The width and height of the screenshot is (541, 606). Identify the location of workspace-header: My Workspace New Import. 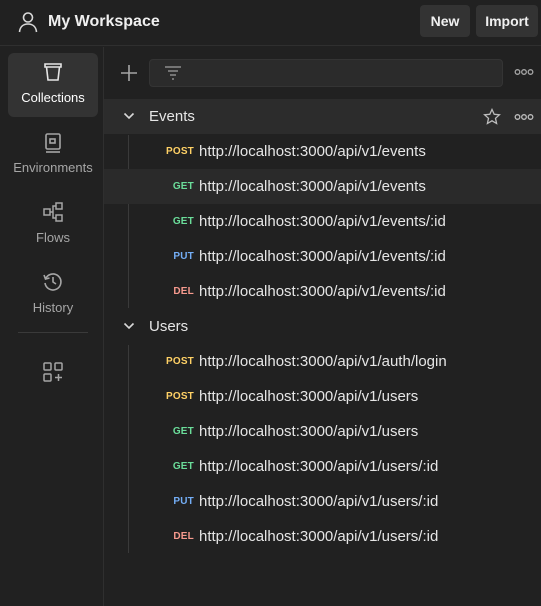
(270, 23).